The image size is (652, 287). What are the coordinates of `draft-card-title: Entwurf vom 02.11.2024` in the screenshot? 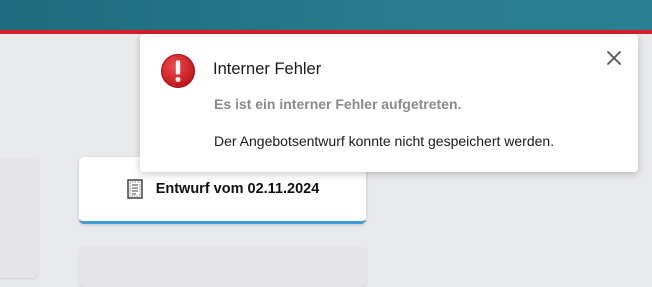 It's located at (237, 189).